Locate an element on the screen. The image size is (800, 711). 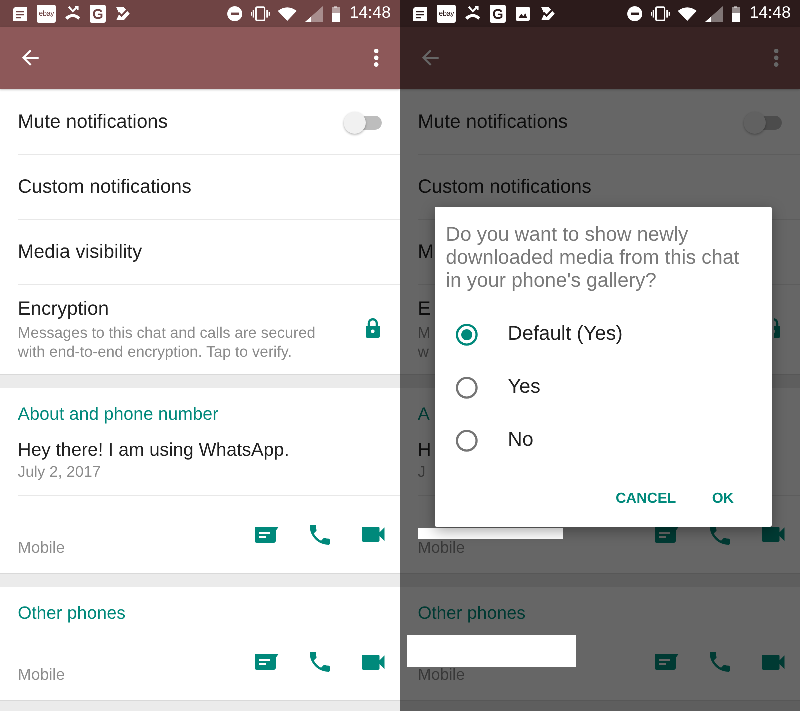
about-date: July 2, 2017 is located at coordinates (59, 473).